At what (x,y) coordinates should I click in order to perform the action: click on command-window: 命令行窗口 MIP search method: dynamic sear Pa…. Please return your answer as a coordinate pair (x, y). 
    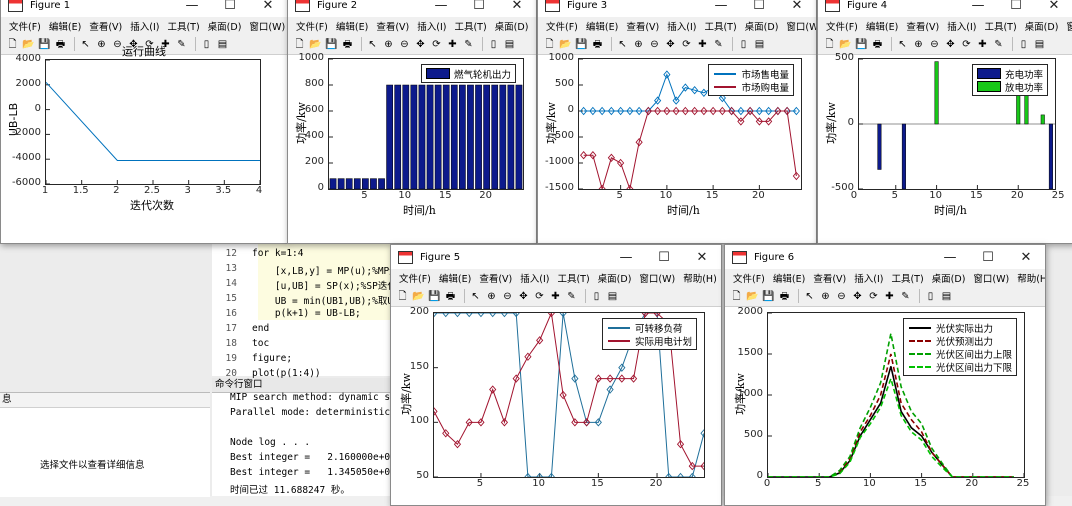
    Looking at the image, I should click on (309, 437).